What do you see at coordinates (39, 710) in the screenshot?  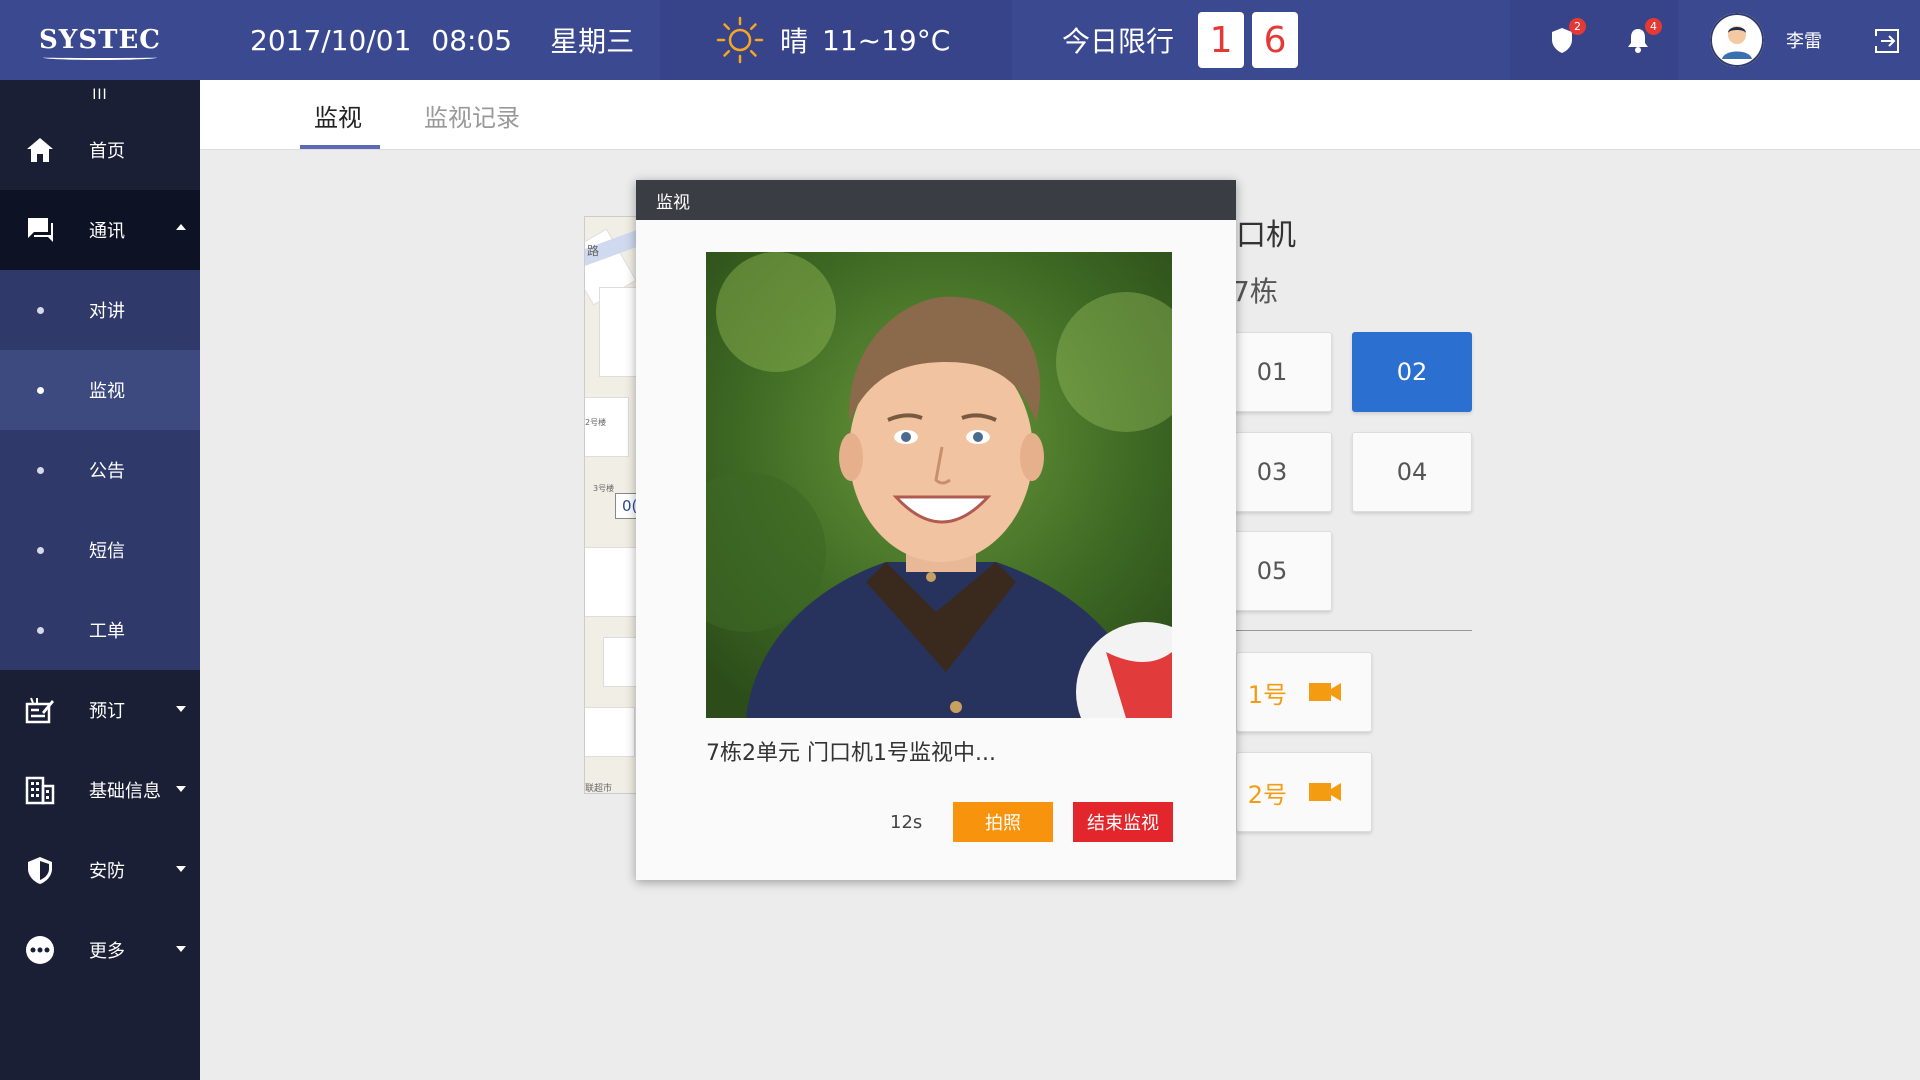 I see `booking-icon` at bounding box center [39, 710].